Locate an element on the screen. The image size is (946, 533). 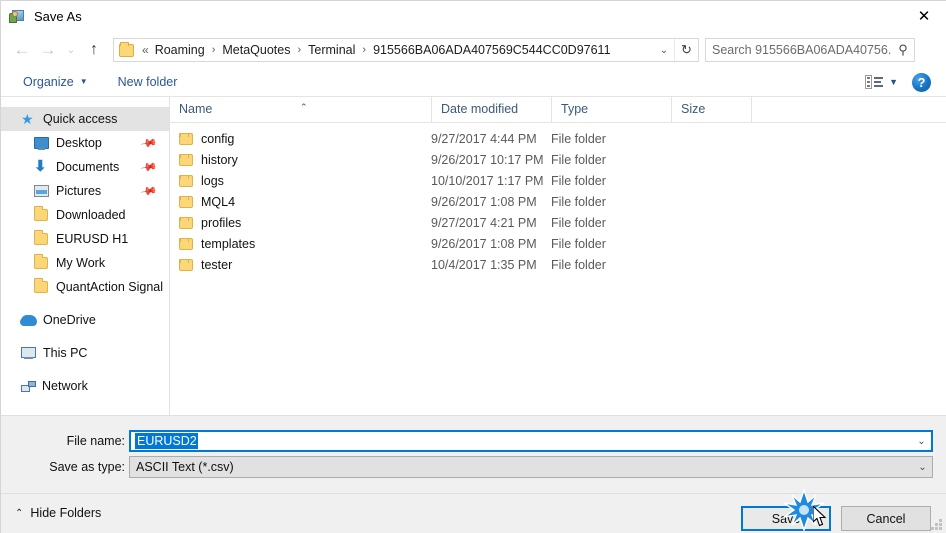
file-name: MQL4 is located at coordinates (218, 201).